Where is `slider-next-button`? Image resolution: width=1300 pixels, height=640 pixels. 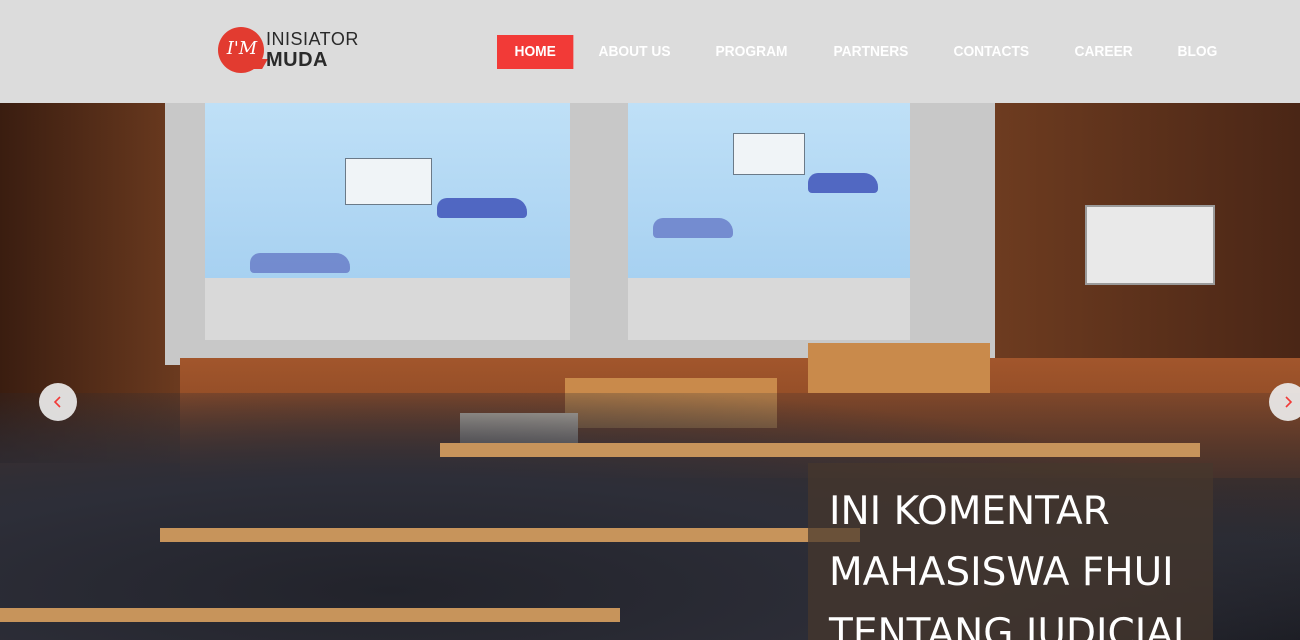 slider-next-button is located at coordinates (1284, 402).